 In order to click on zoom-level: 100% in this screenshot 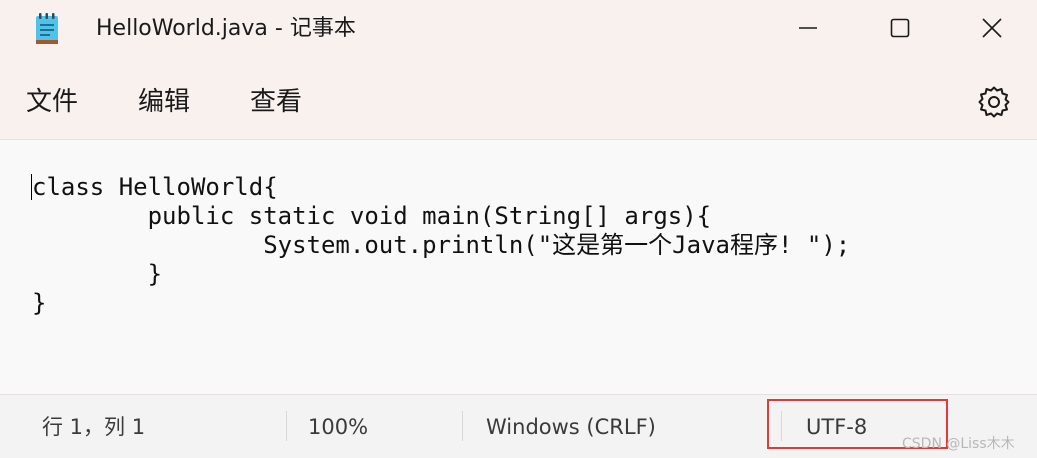, I will do `click(338, 427)`.